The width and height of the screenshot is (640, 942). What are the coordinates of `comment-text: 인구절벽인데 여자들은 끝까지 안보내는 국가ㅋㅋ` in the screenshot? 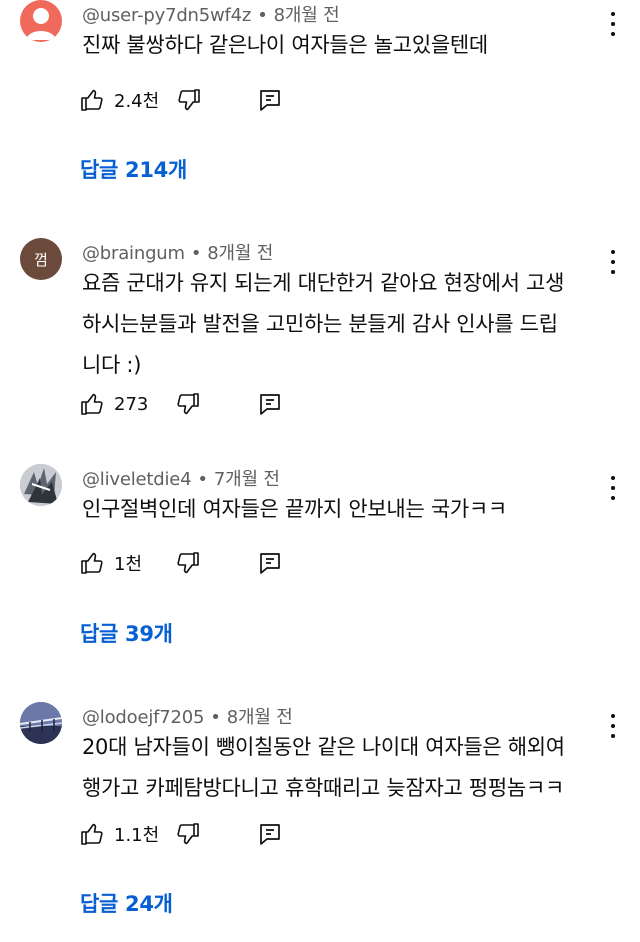 It's located at (294, 509).